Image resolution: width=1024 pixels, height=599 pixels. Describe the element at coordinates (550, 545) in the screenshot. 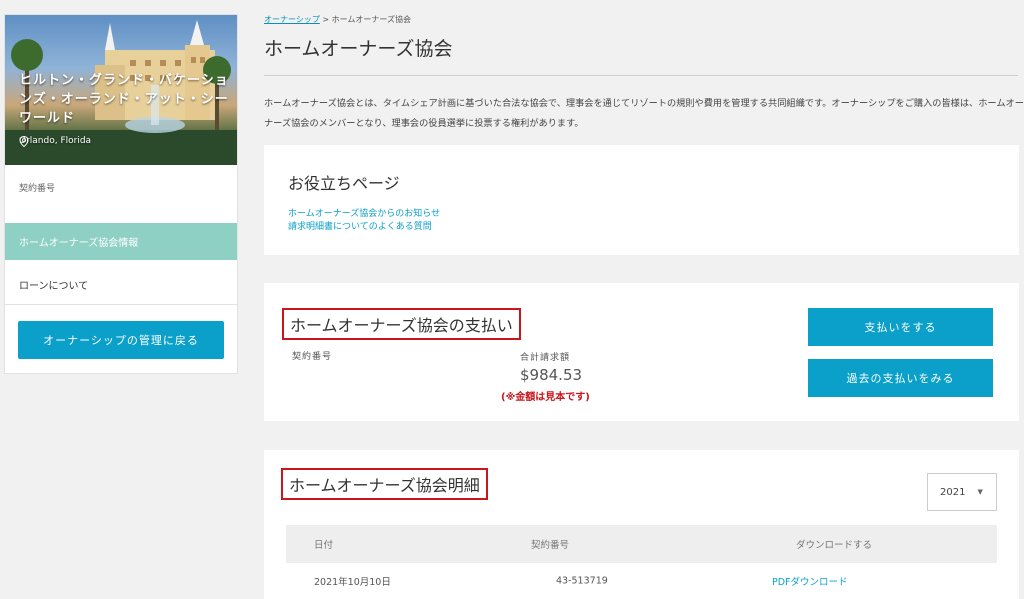

I see `column-header-contract: 契約番号` at that location.